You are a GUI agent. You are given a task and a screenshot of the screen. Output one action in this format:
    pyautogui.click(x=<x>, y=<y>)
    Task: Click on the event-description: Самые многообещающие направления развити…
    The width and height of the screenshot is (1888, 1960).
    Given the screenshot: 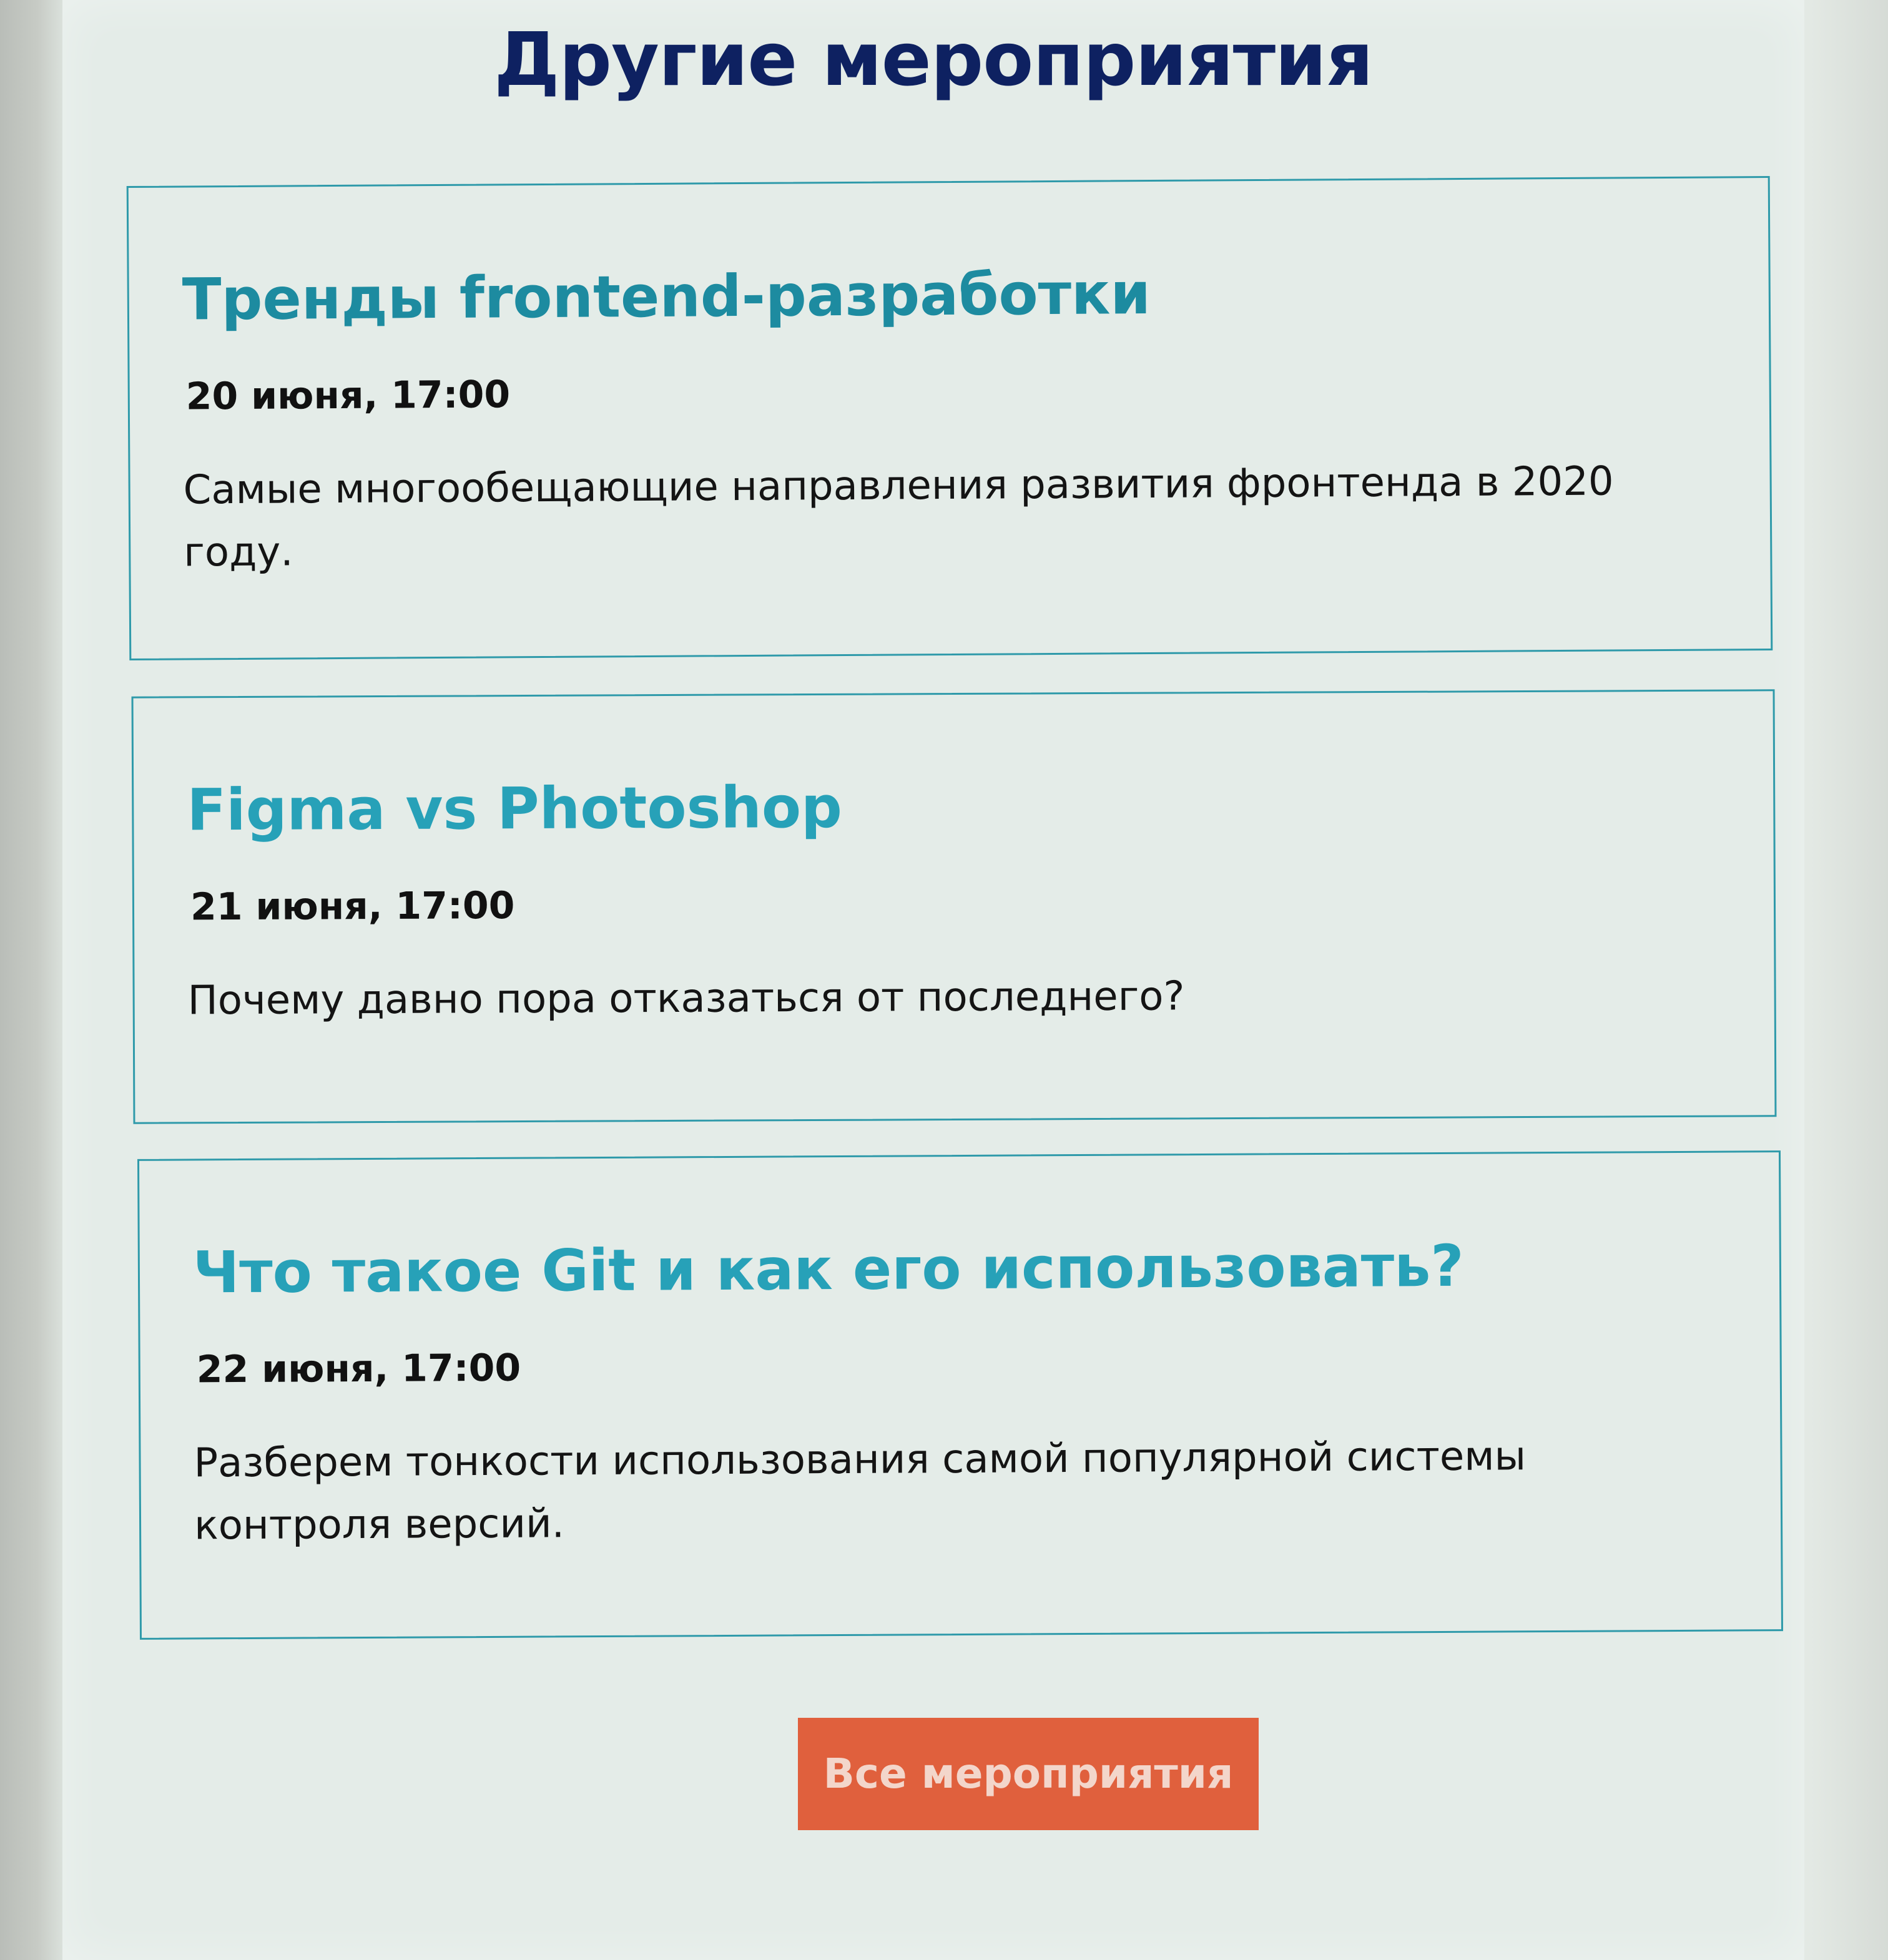 What is the action you would take?
    pyautogui.click(x=898, y=517)
    